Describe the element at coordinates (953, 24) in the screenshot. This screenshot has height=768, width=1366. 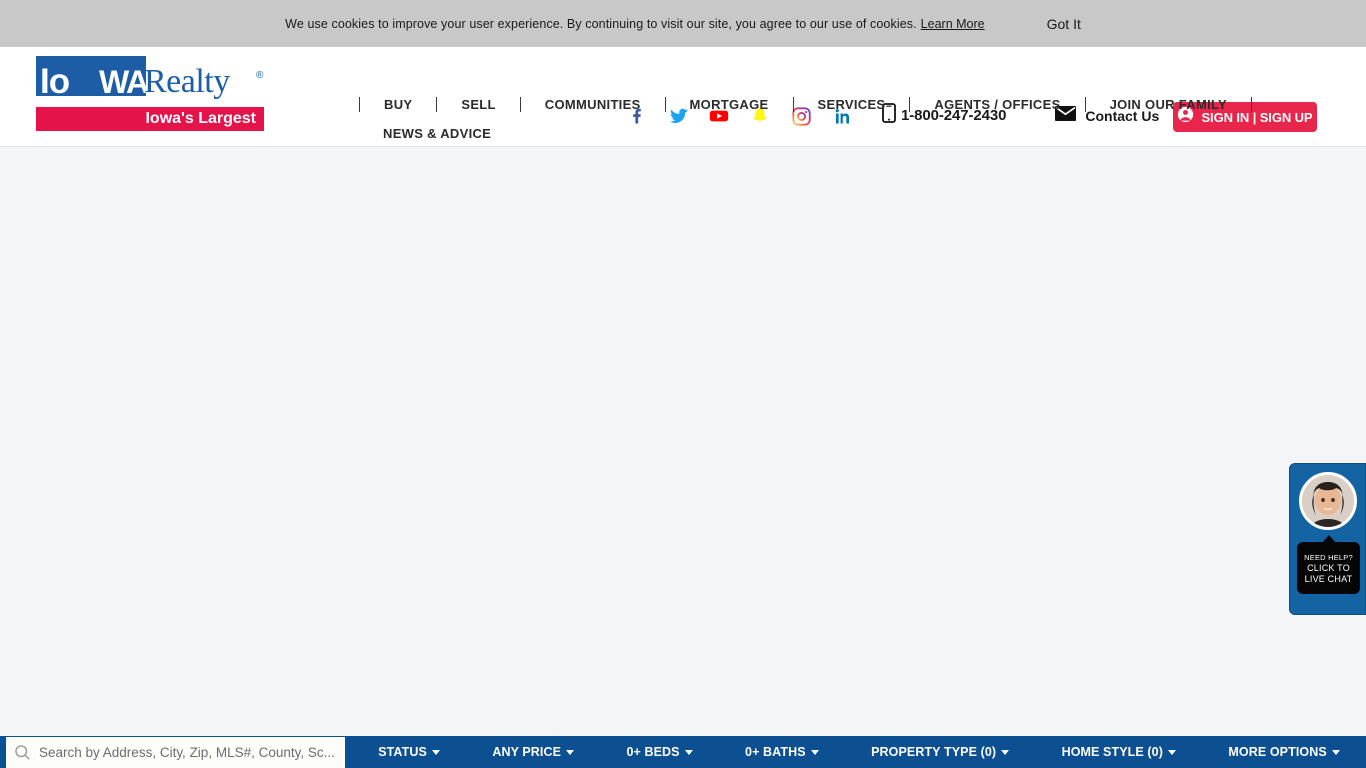
I see `cookie-learn-more-link: Learn More` at that location.